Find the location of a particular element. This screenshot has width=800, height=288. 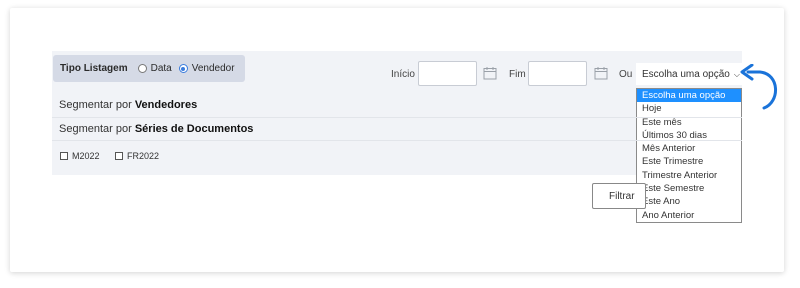

listing-type-title: Tipo Listagem is located at coordinates (94, 68).